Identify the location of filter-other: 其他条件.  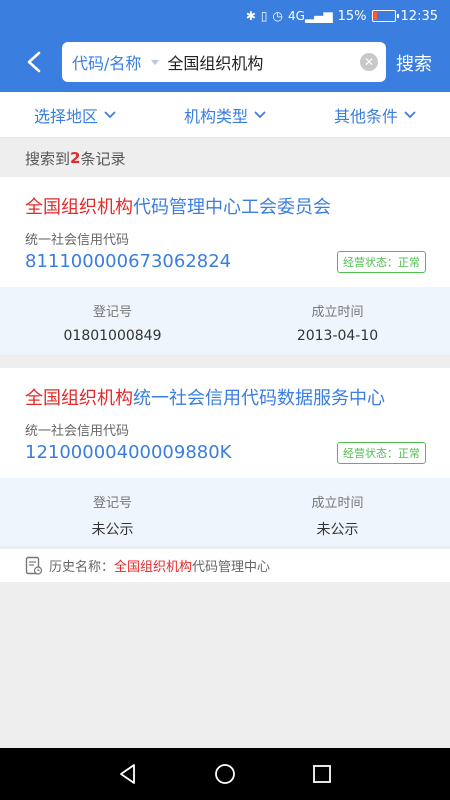
(375, 114).